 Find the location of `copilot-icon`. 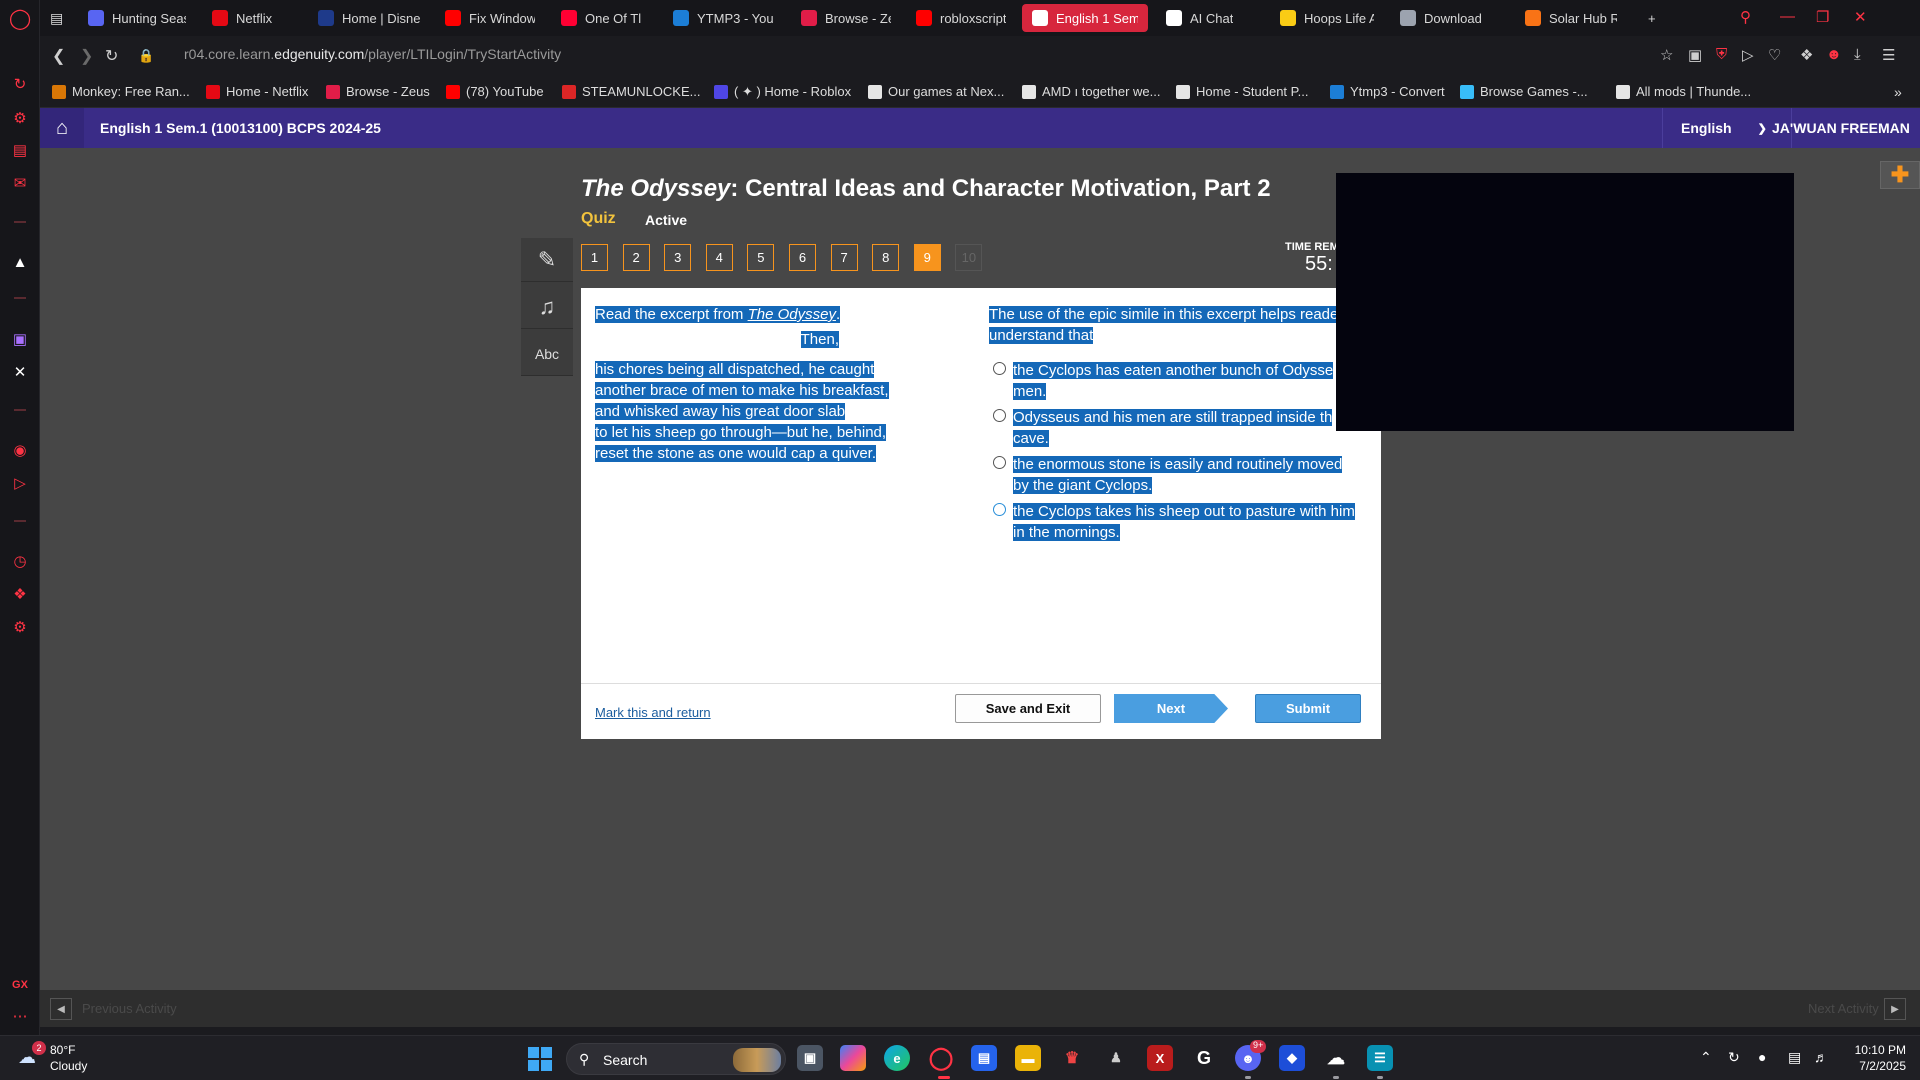

copilot-icon is located at coordinates (853, 1058).